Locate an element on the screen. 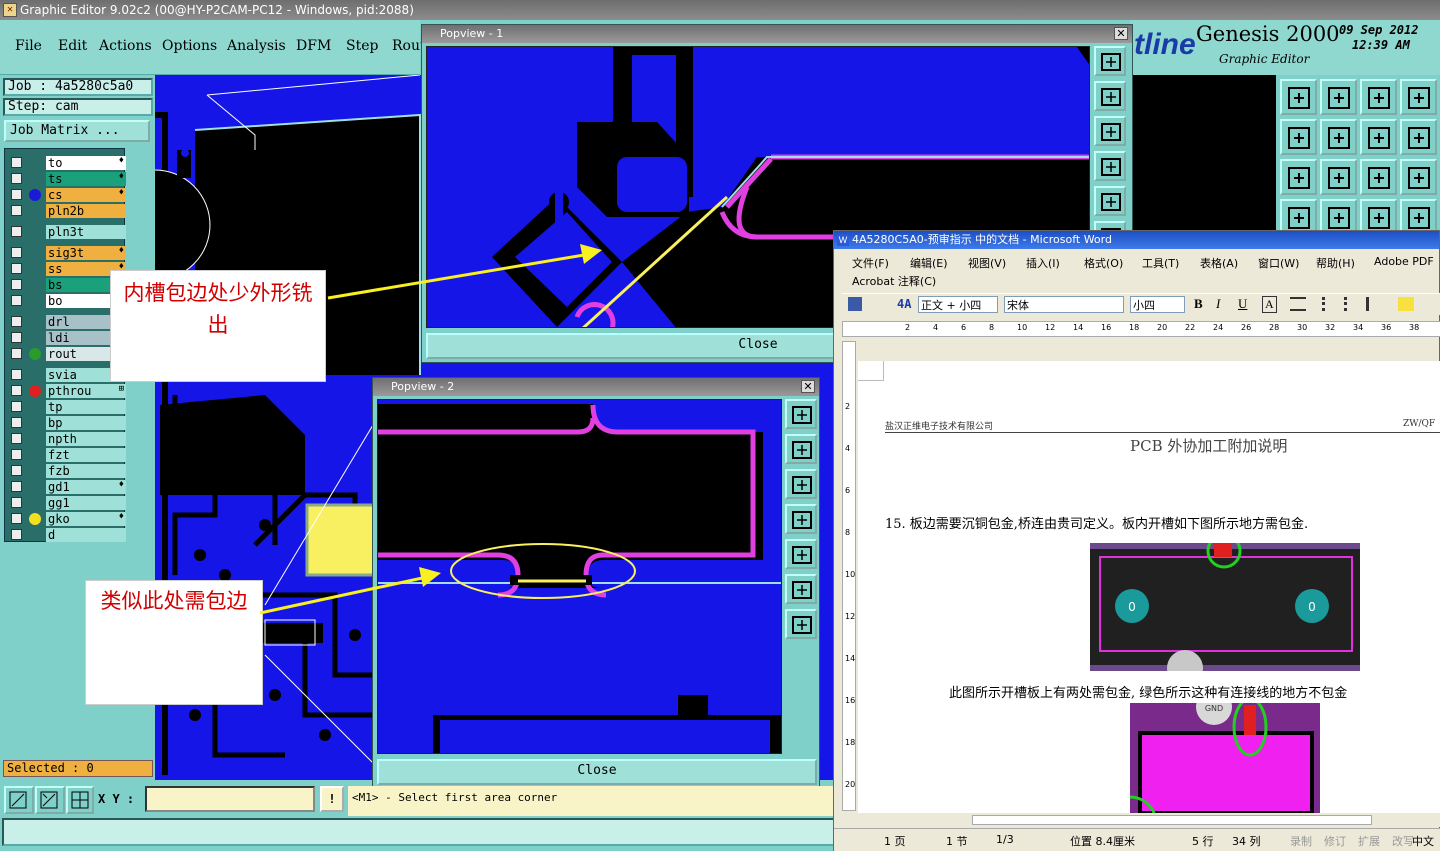  layer-name: pln3t is located at coordinates (86, 232).